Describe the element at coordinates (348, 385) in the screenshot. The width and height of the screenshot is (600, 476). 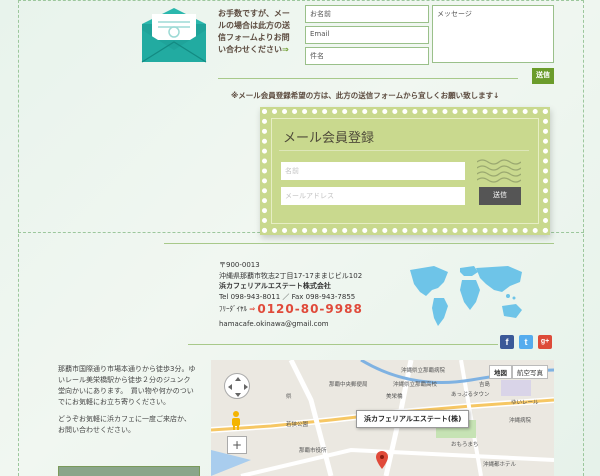
I see `map-label: 那覇中央郵便局` at that location.